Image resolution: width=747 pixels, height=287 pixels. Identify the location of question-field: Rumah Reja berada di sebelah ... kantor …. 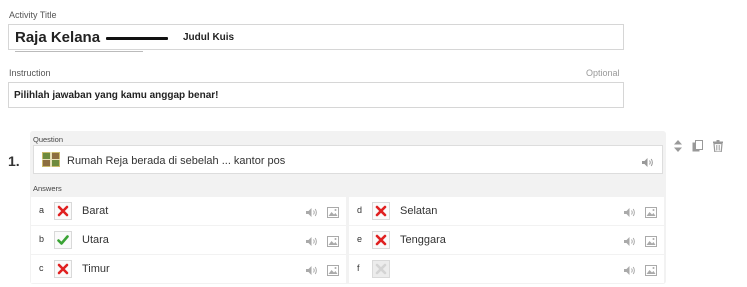
(348, 159).